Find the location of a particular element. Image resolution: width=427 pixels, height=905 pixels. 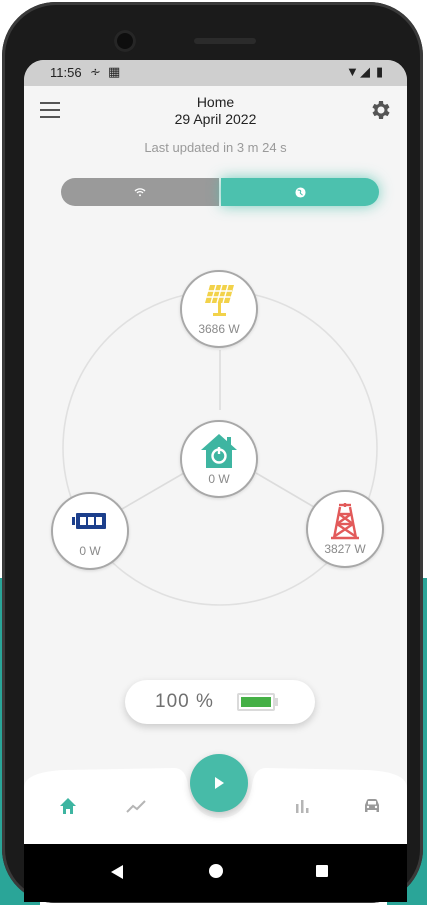

nav-trends is located at coordinates (136, 806).